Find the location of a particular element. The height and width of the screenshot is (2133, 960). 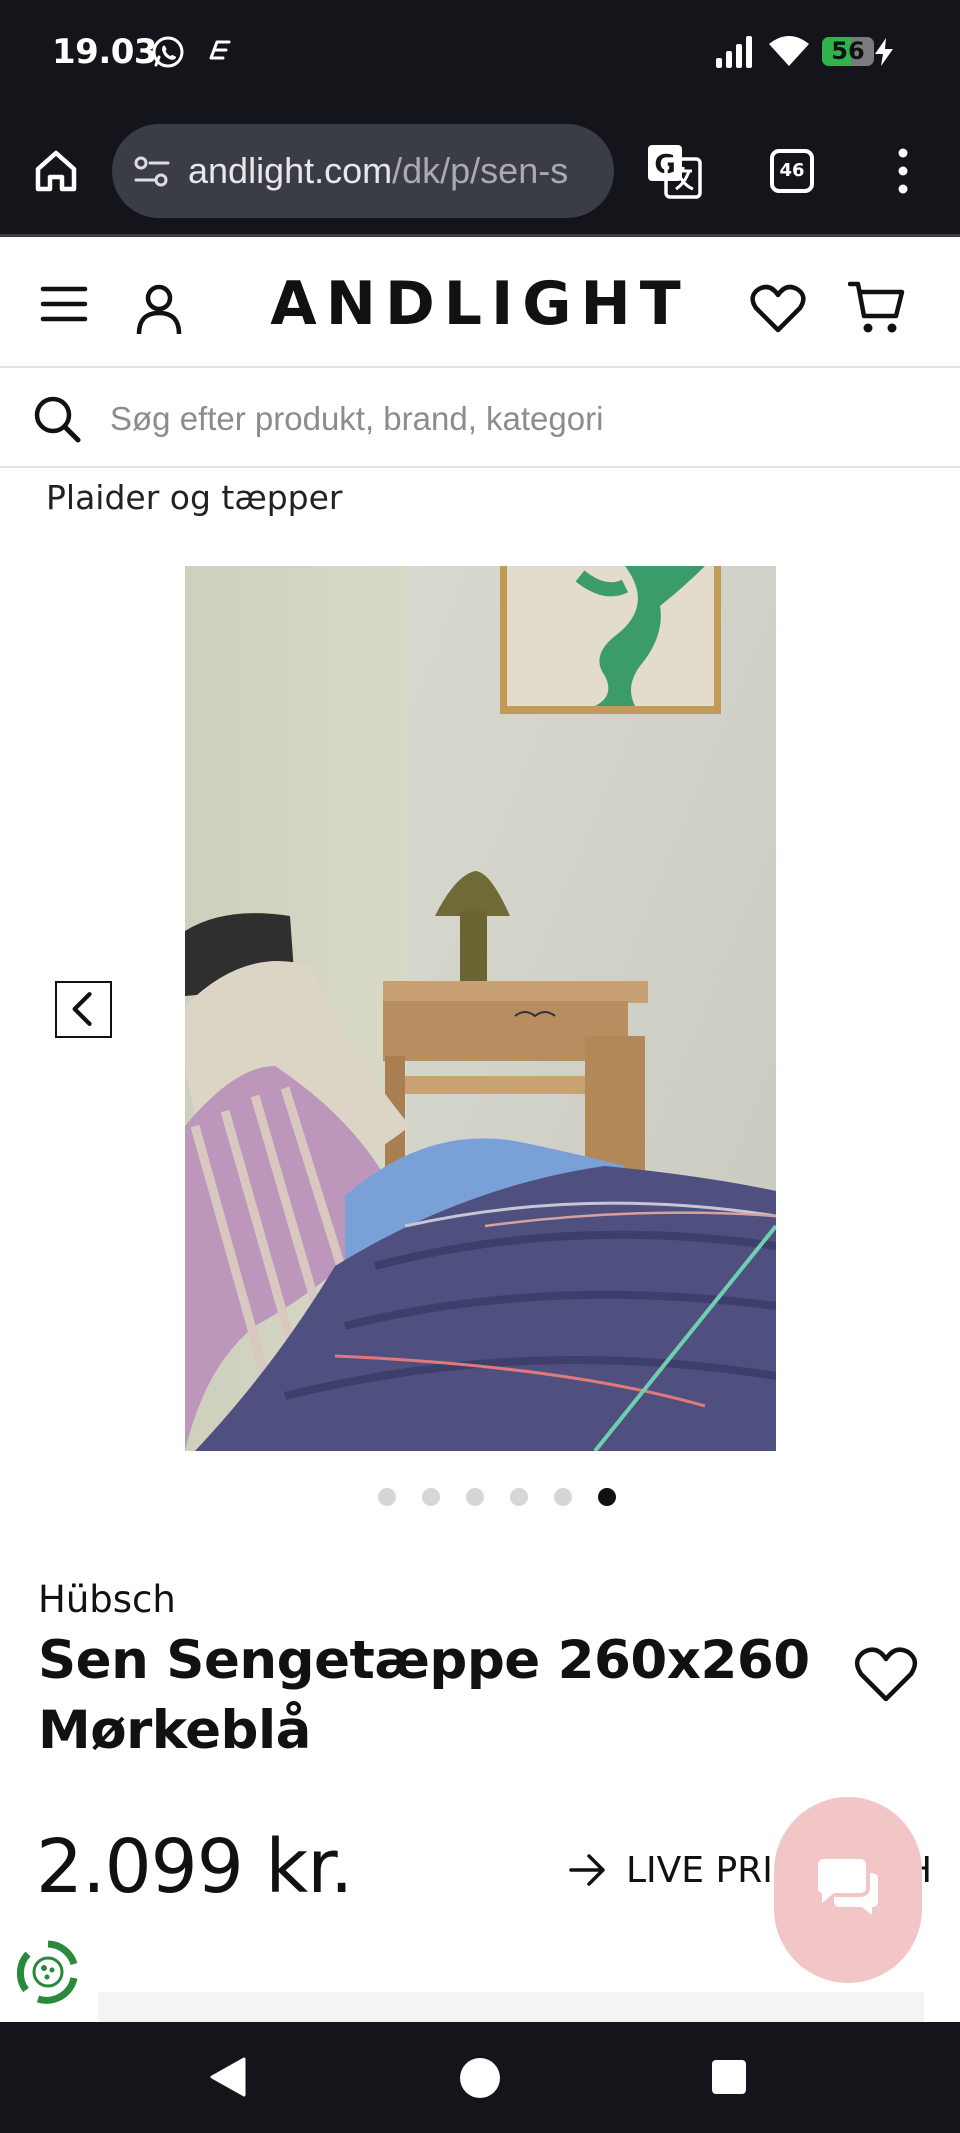

system-nav-bar is located at coordinates (480, 2077).